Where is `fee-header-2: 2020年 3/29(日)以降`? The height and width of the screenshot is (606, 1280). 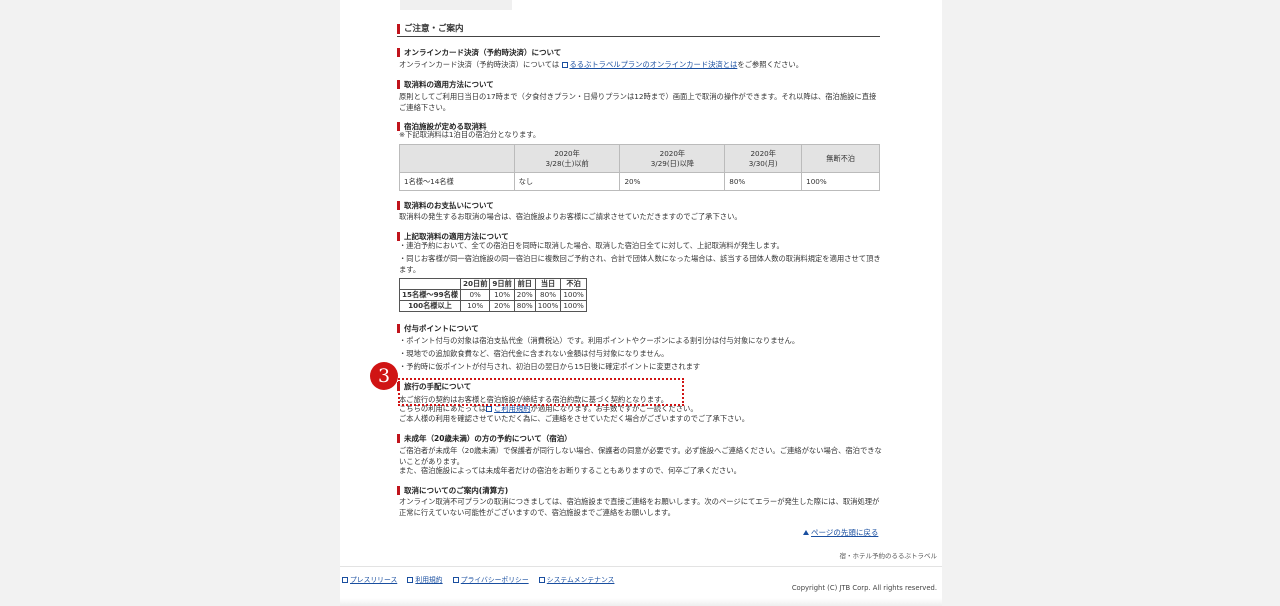
fee-header-2: 2020年 3/29(日)以降 is located at coordinates (672, 158).